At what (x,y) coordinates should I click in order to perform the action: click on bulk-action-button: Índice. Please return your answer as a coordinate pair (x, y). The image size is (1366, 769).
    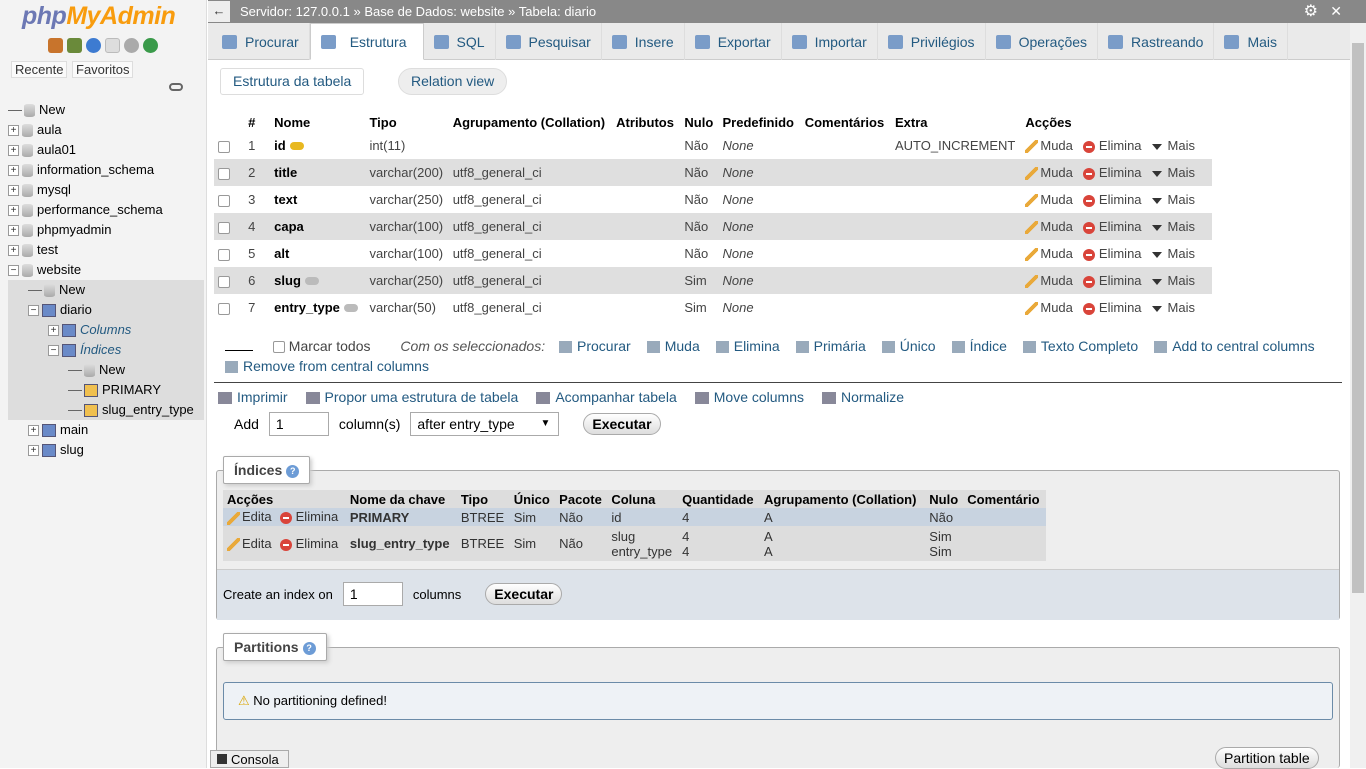
    Looking at the image, I should click on (979, 346).